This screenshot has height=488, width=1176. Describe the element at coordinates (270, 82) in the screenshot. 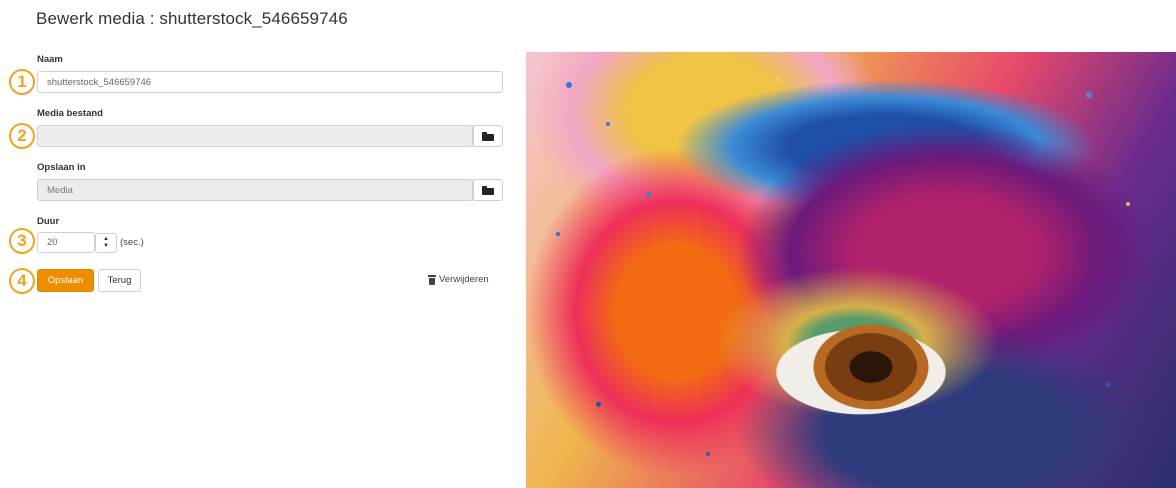

I see `name-input: shutterstock_546659746` at that location.